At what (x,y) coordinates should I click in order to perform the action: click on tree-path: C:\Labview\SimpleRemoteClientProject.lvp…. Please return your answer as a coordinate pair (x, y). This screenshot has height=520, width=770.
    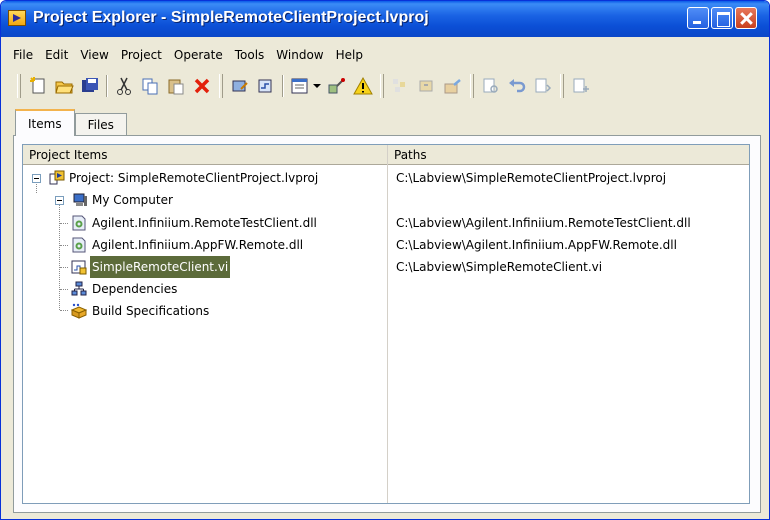
    Looking at the image, I should click on (531, 178).